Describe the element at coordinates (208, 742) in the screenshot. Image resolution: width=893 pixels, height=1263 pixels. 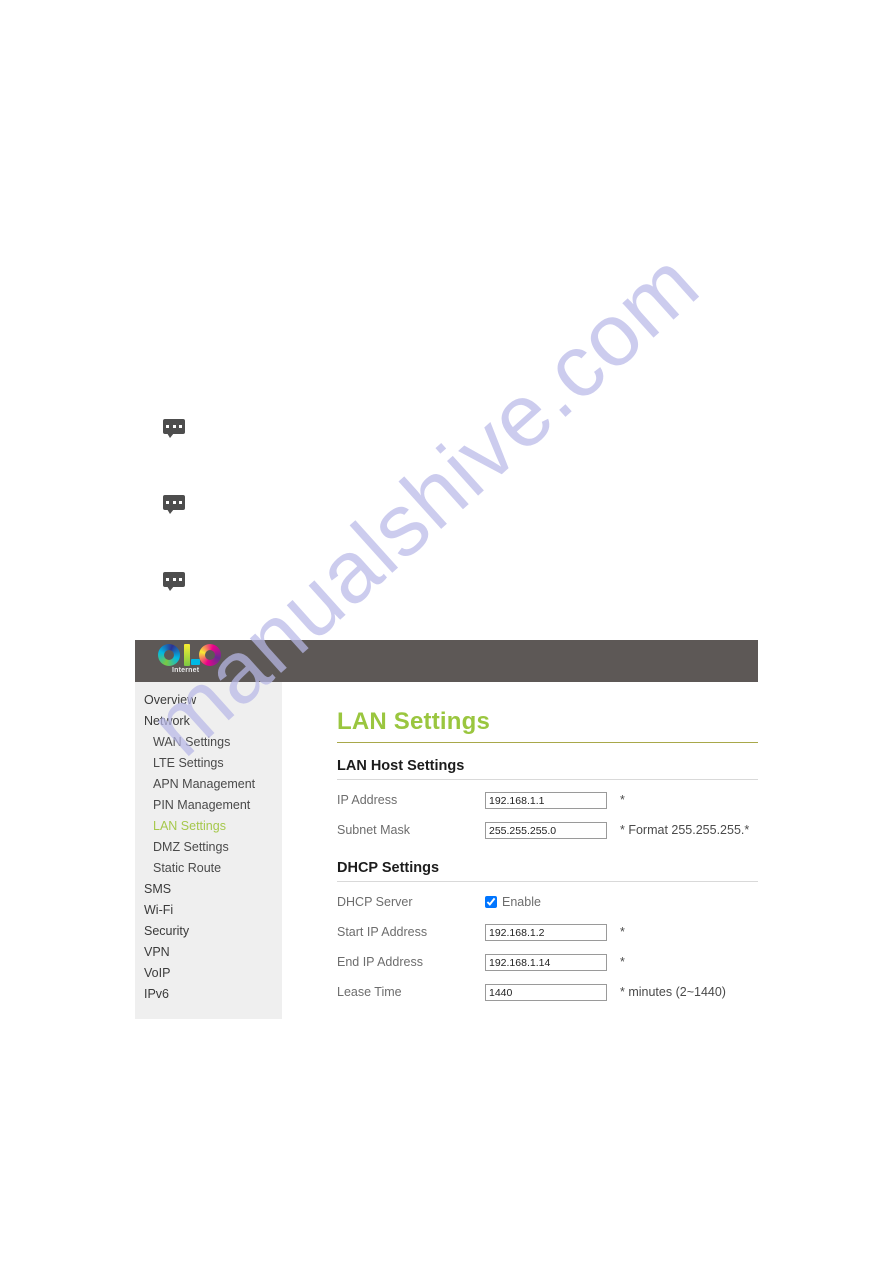
I see `sidebar-item-wan-settings: WAN Settings` at that location.